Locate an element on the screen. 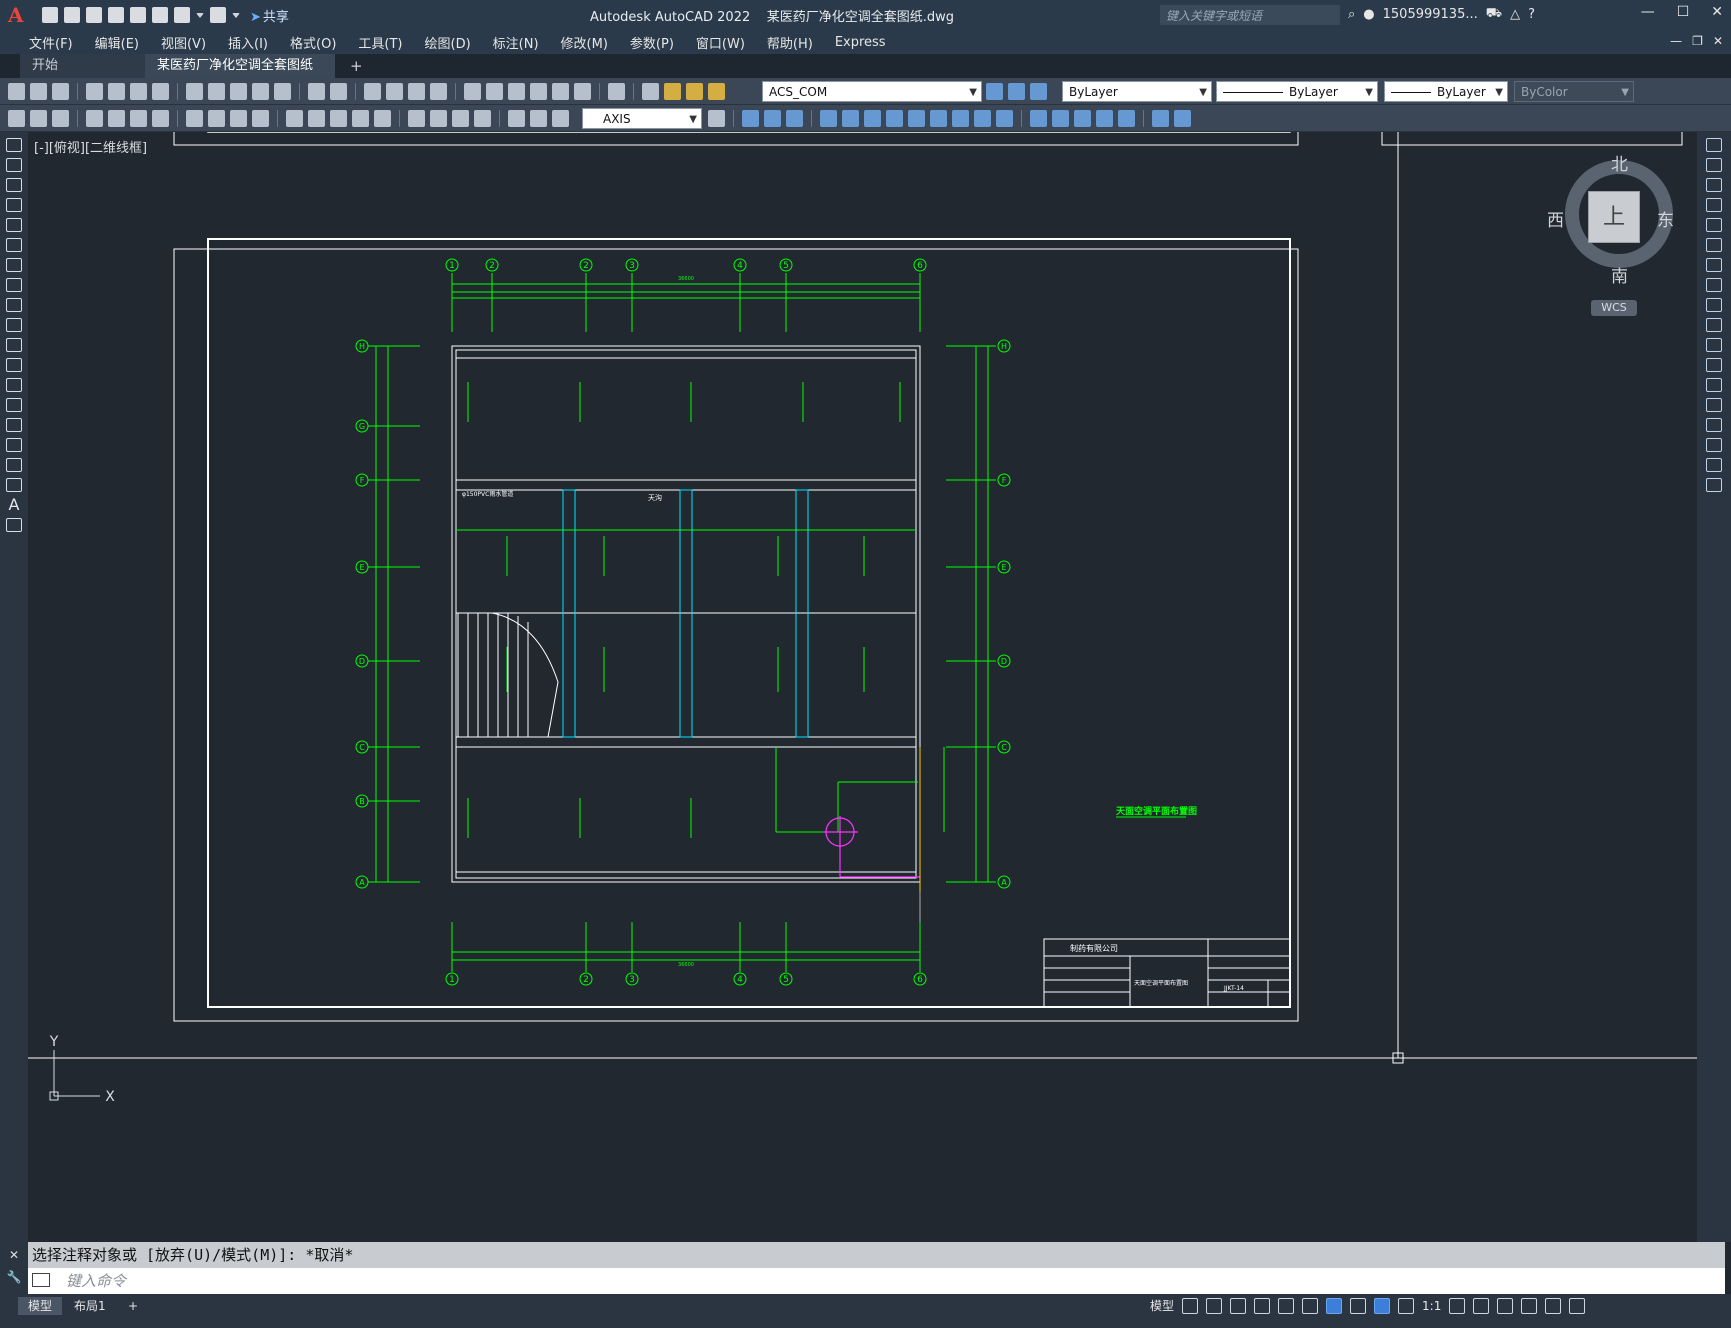 The height and width of the screenshot is (1328, 1731). rotate-icon is located at coordinates (1714, 265).